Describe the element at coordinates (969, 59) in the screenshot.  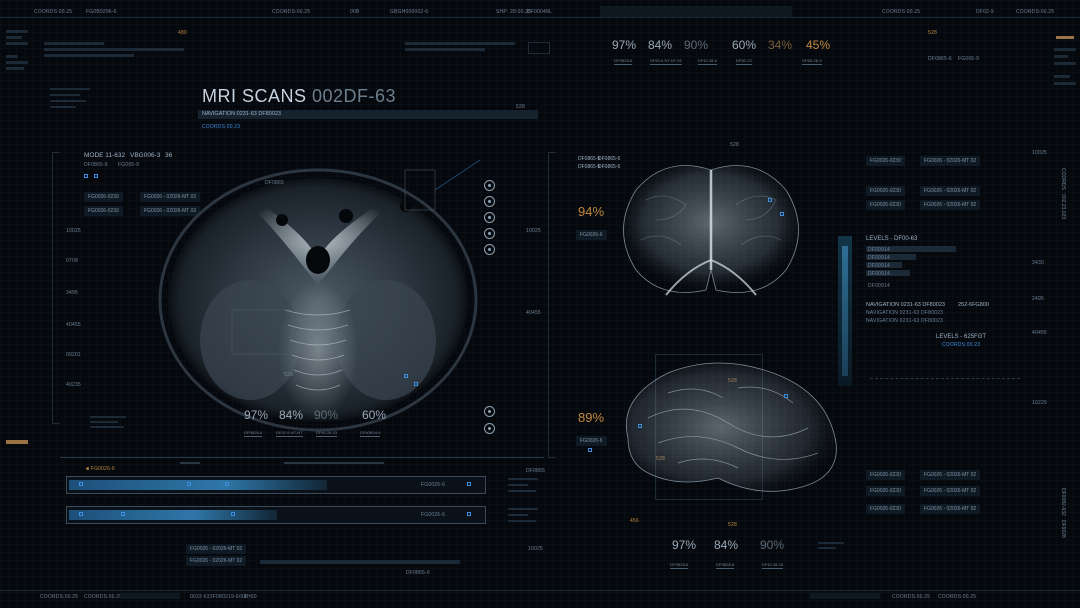
I see `right-code: FG065-9` at that location.